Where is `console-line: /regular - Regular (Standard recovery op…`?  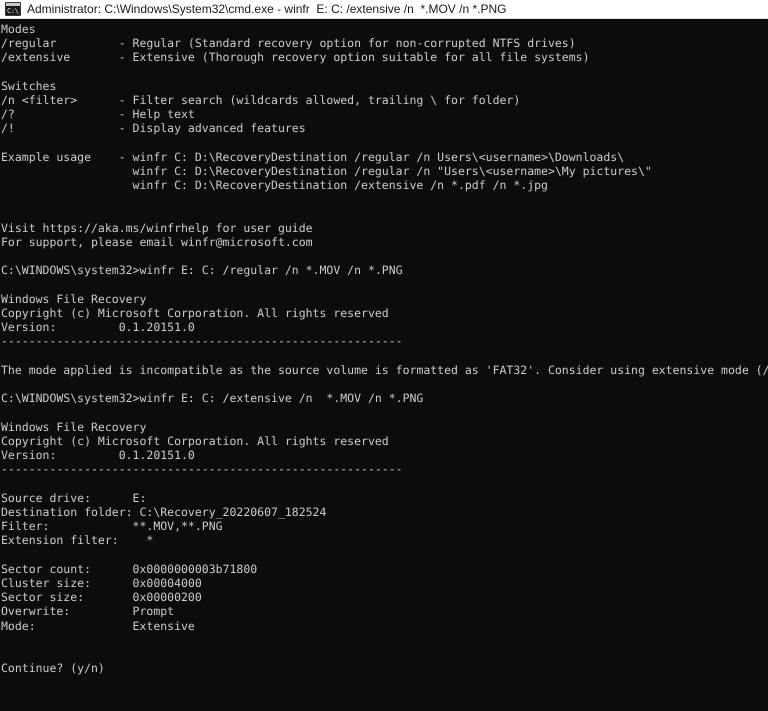 console-line: /regular - Regular (Standard recovery op… is located at coordinates (288, 43).